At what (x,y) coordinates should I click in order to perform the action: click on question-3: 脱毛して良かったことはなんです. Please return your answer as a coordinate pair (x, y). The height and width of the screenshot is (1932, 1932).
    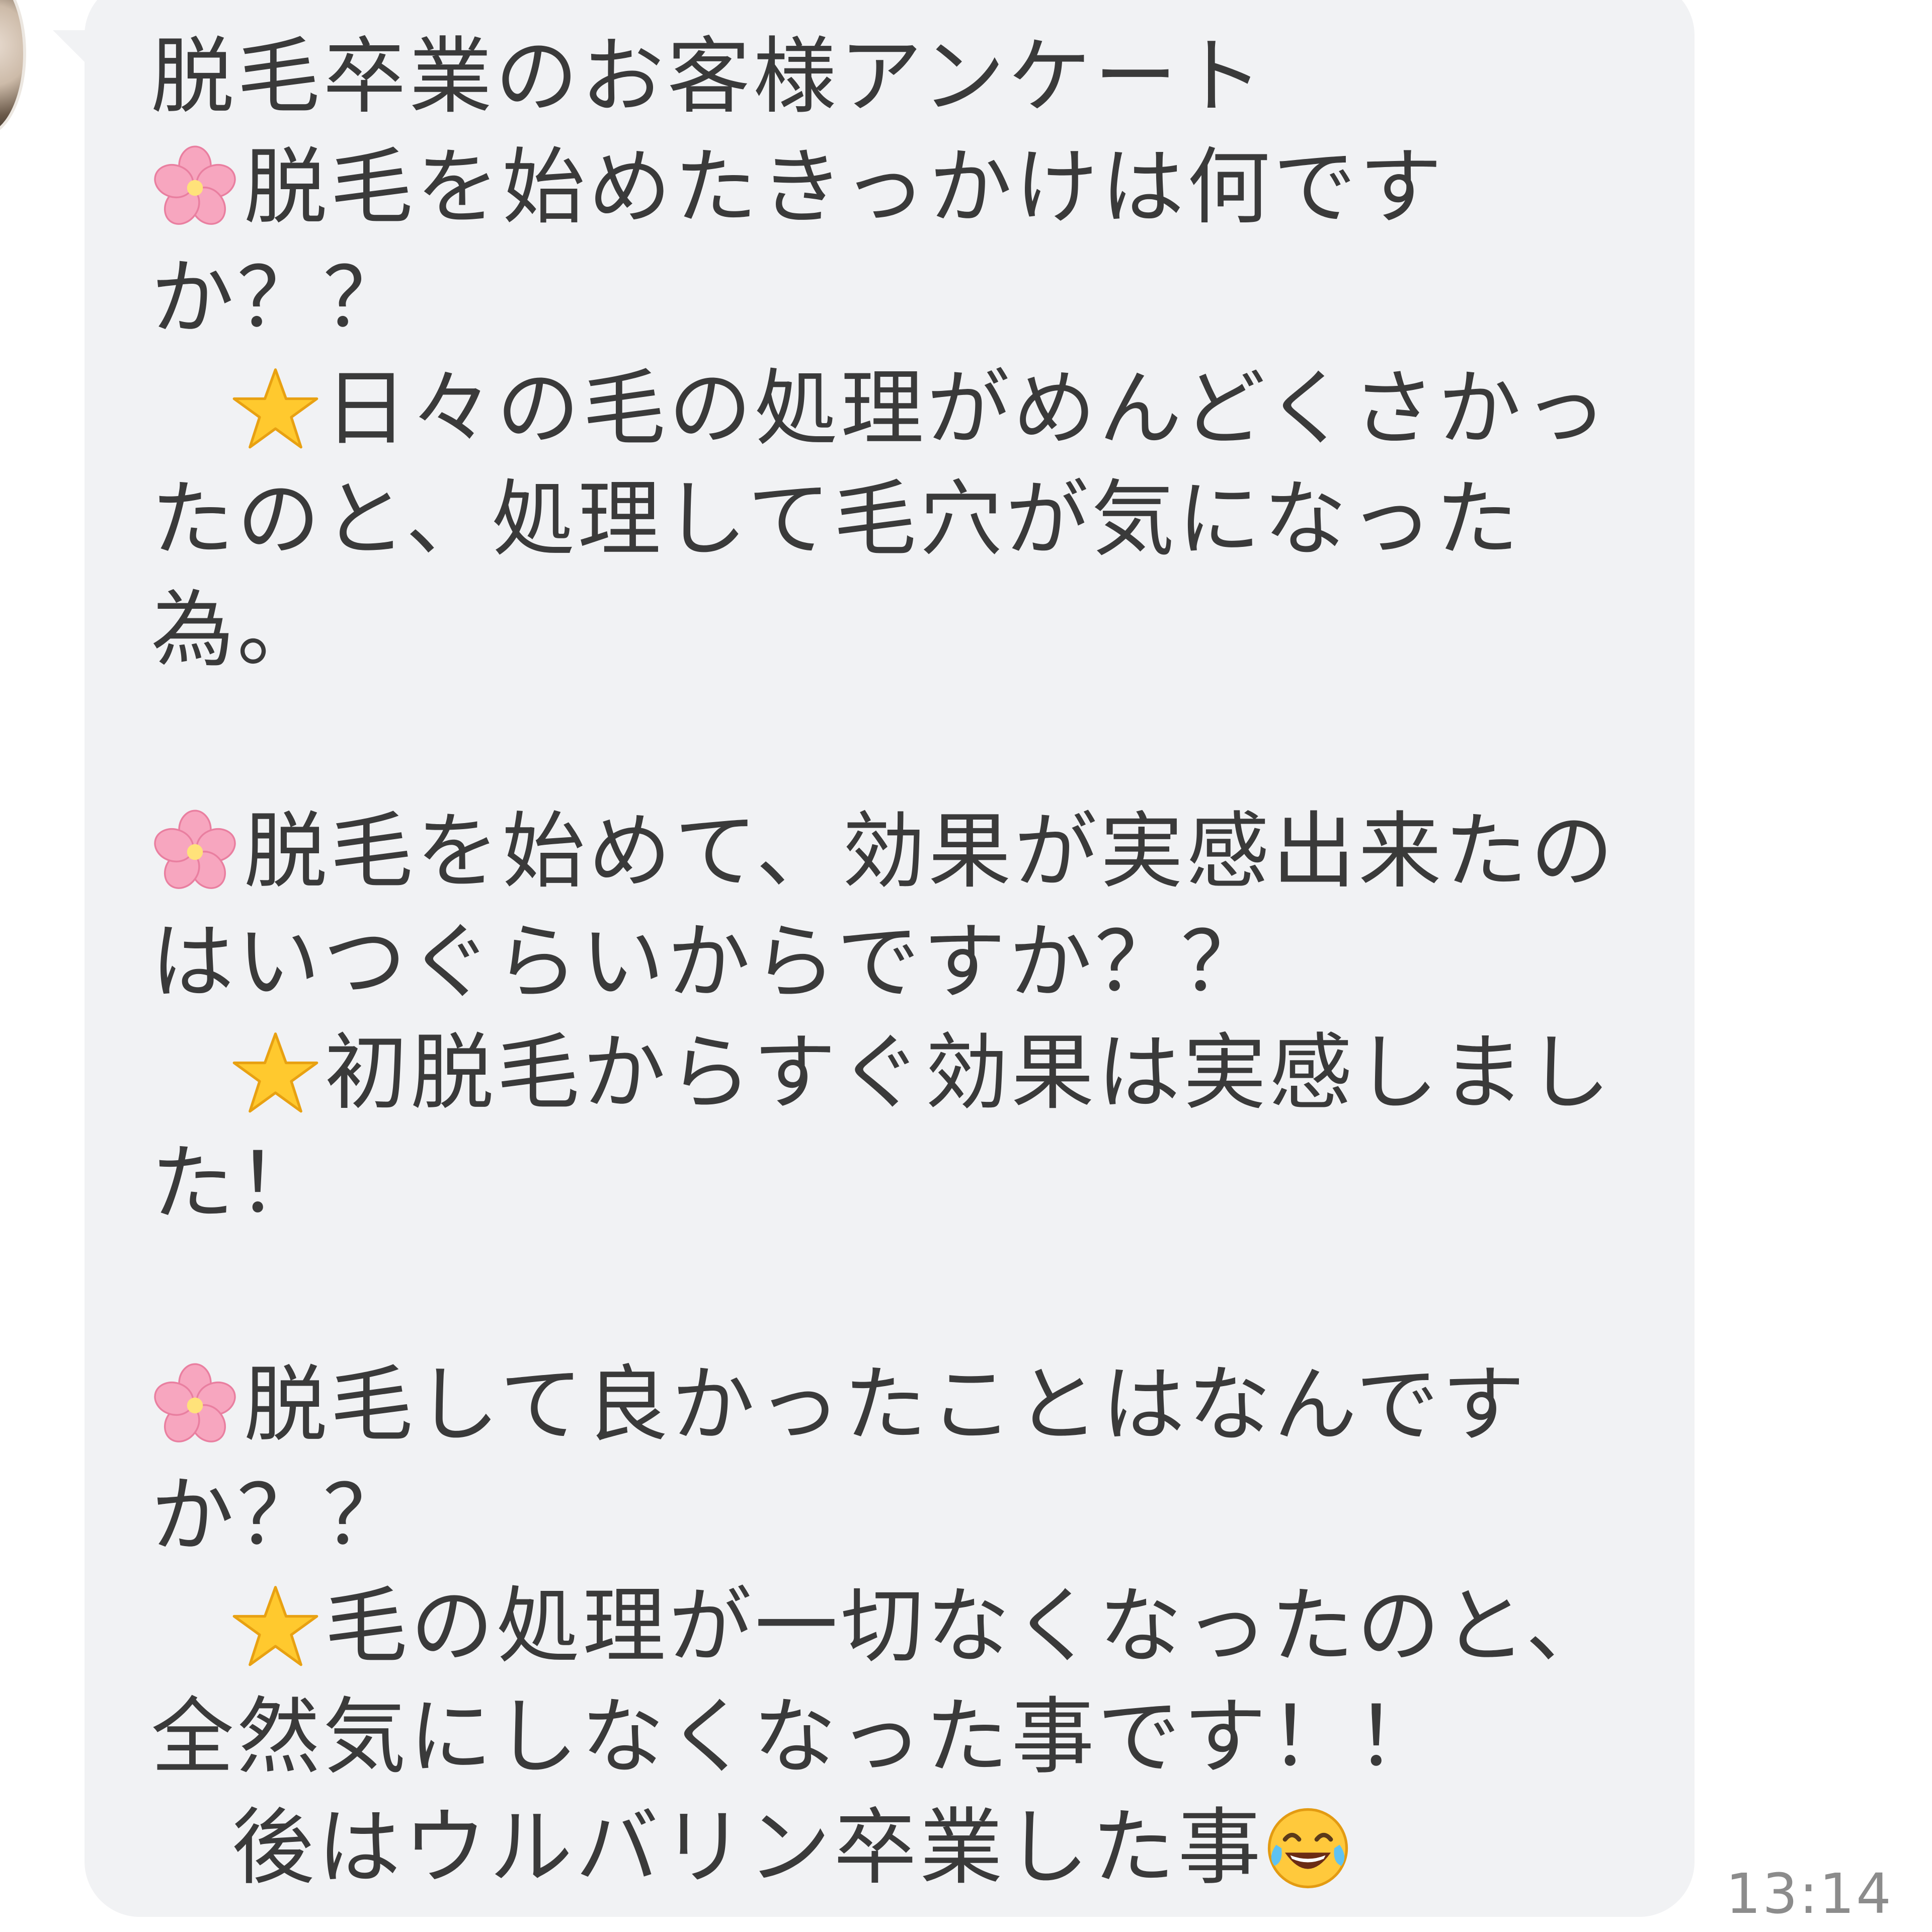
    Looking at the image, I should click on (906, 1404).